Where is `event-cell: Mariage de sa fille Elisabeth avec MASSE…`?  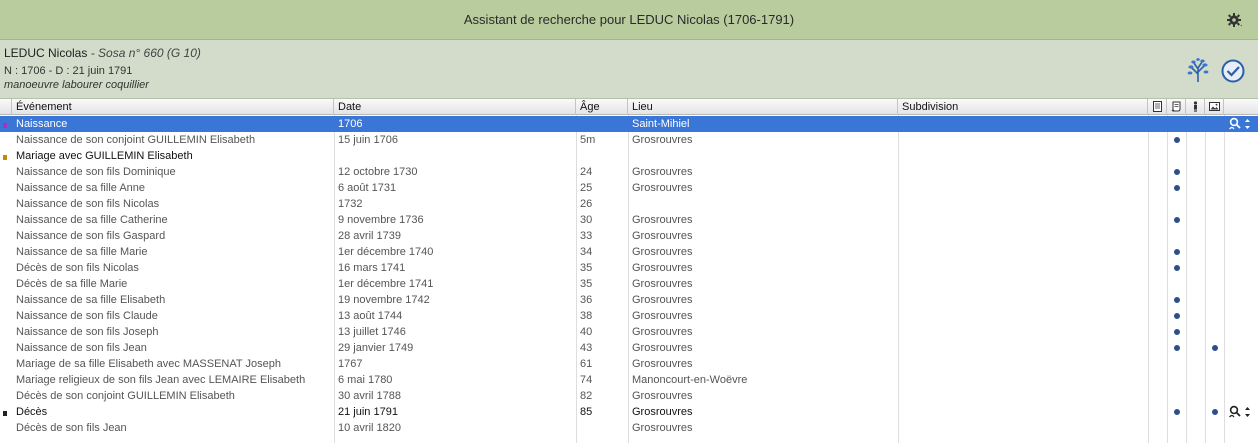
event-cell: Mariage de sa fille Elisabeth avec MASSE… is located at coordinates (148, 364).